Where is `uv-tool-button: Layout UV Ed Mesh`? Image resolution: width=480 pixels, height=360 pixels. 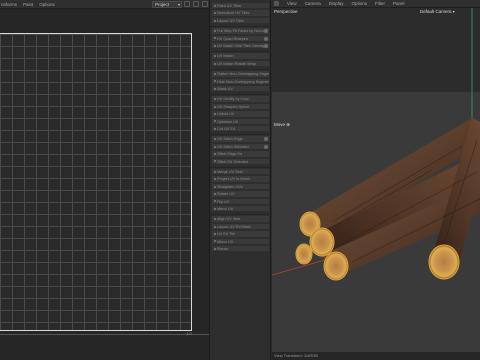 uv-tool-button: Layout UV Ed Mesh is located at coordinates (240, 227).